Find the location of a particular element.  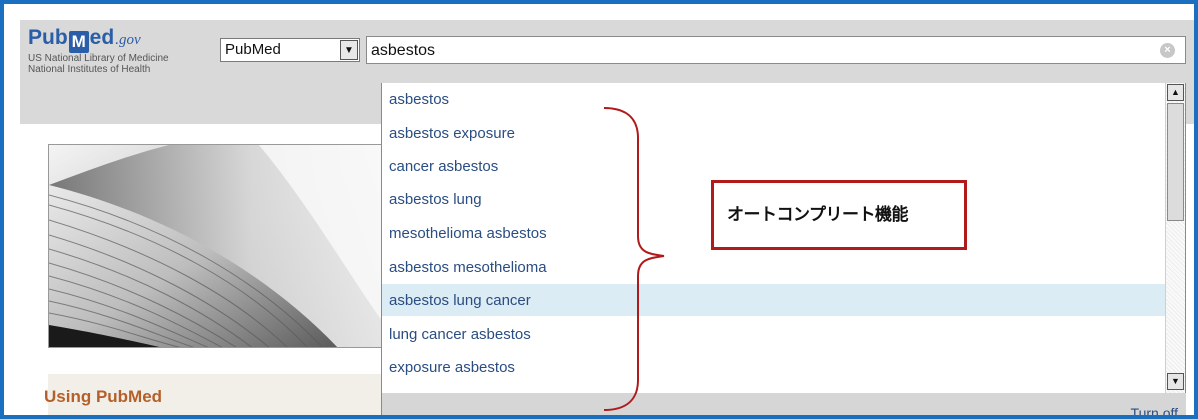

database-select-value: PubMed is located at coordinates (253, 49).